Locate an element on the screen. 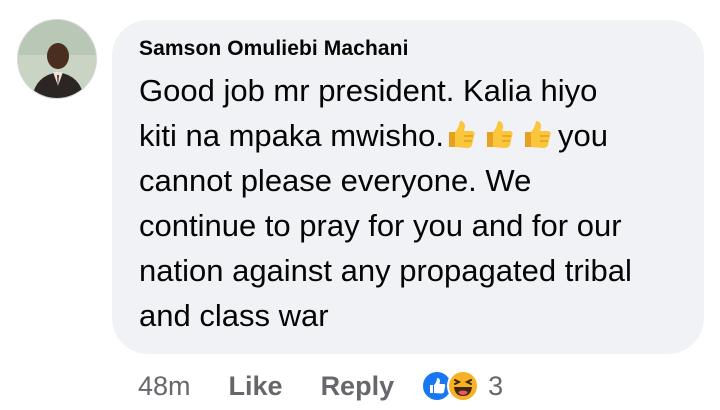 The image size is (720, 410). comment-timestamp: 48m is located at coordinates (164, 386).